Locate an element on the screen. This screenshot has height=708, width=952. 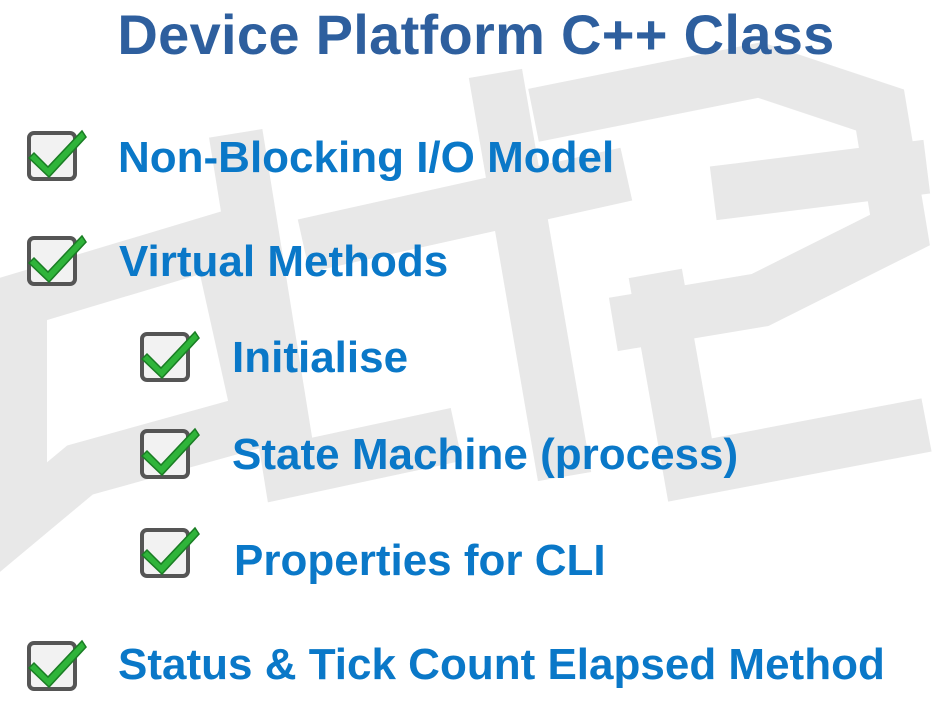
checklist-item-label: State Machine (process) is located at coordinates (485, 454).